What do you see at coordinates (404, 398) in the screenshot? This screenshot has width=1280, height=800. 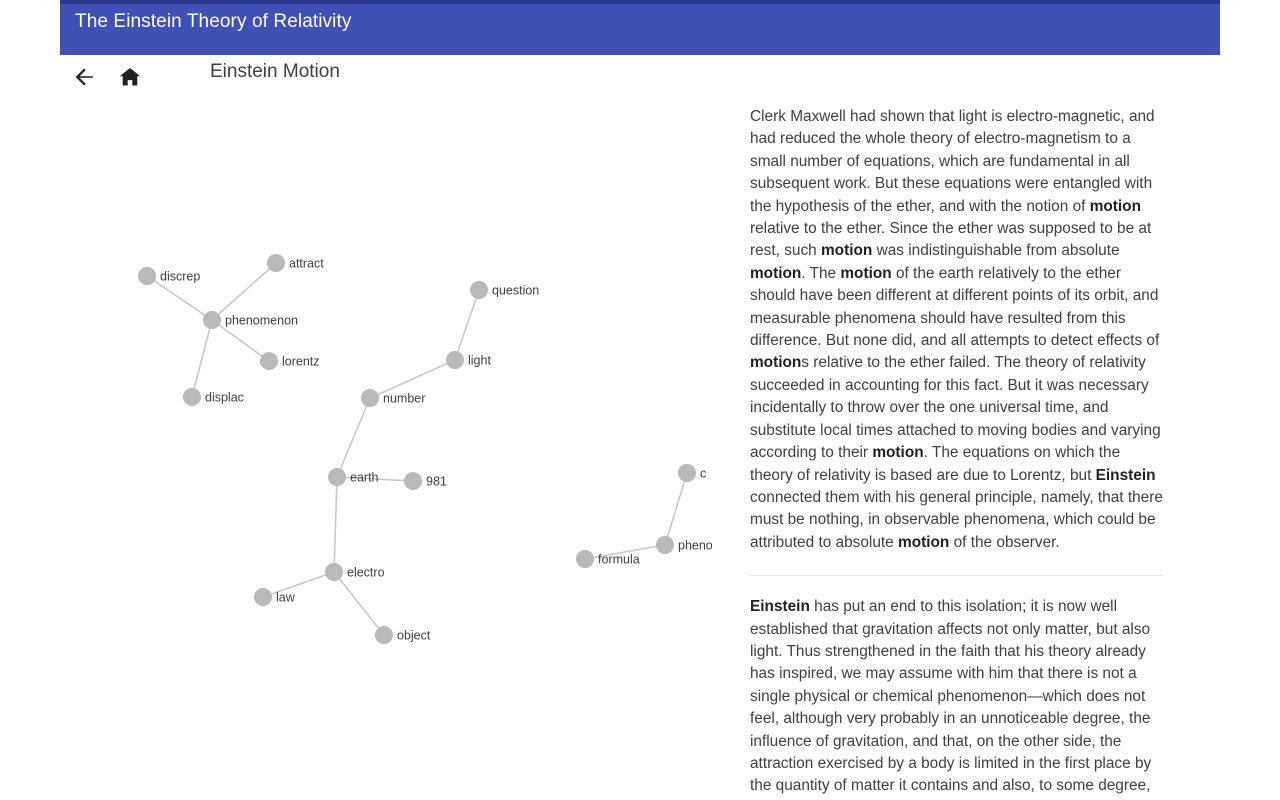 I see `graph-node-label: number` at bounding box center [404, 398].